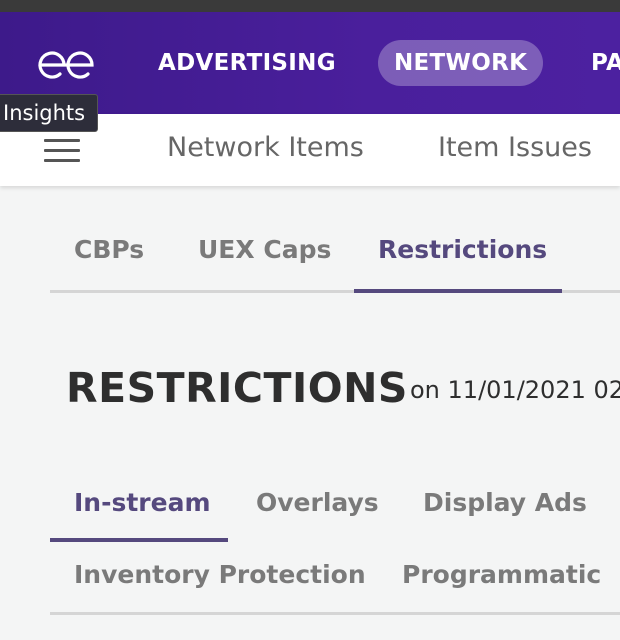 The width and height of the screenshot is (620, 640). What do you see at coordinates (505, 502) in the screenshot?
I see `tab-display-ads: Display Ads` at bounding box center [505, 502].